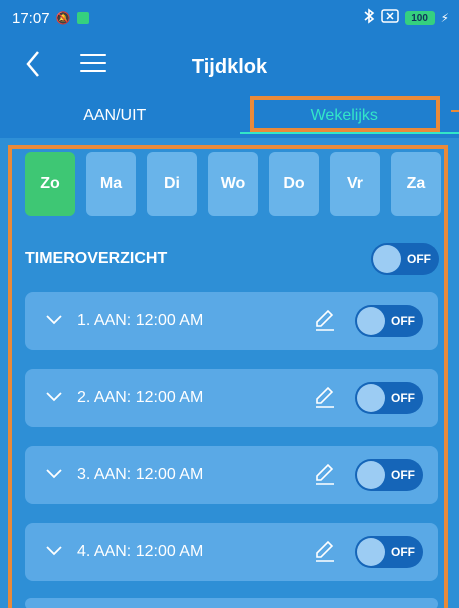  I want to click on timer-row-3: 3. AAN: 12:00 AM OFF, so click(231, 475).